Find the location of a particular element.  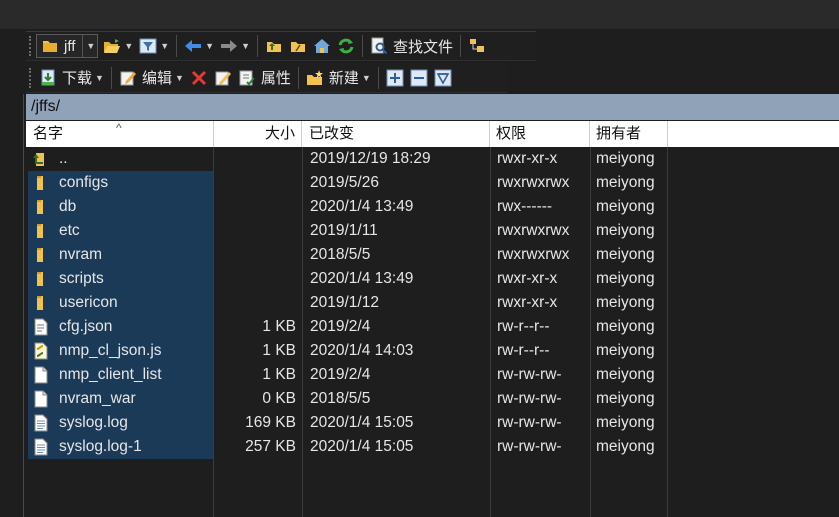

file-icon is located at coordinates (41, 399).